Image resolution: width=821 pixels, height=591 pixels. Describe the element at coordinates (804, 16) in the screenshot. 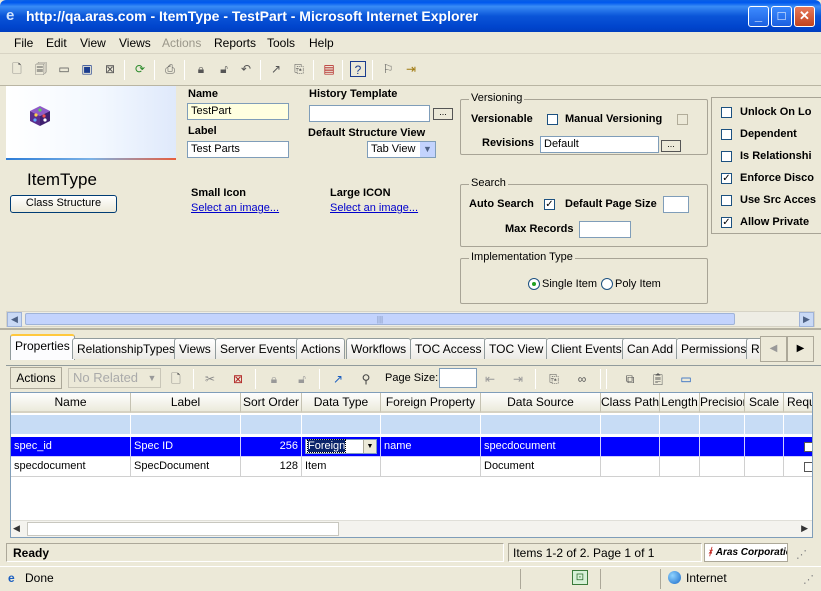

I see `close-window-button: ✕` at that location.